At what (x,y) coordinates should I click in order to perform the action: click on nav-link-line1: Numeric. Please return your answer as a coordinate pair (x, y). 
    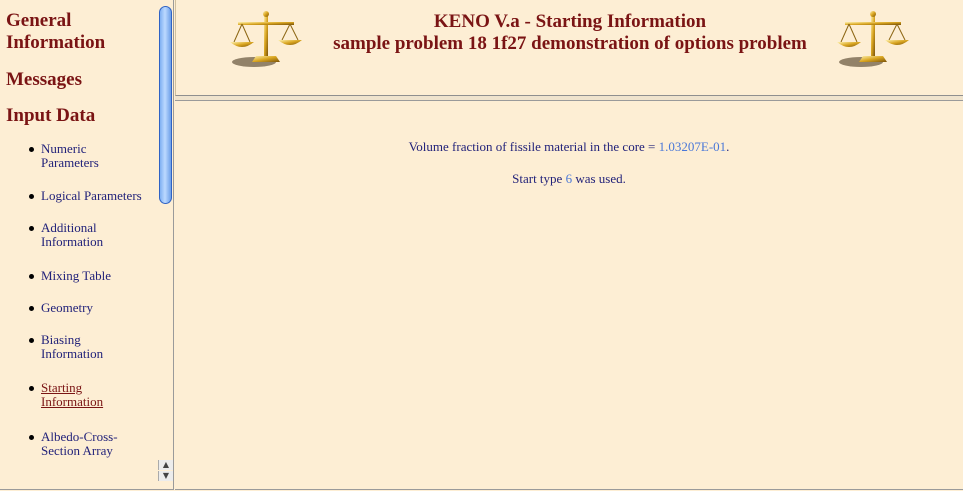
    Looking at the image, I should click on (64, 148).